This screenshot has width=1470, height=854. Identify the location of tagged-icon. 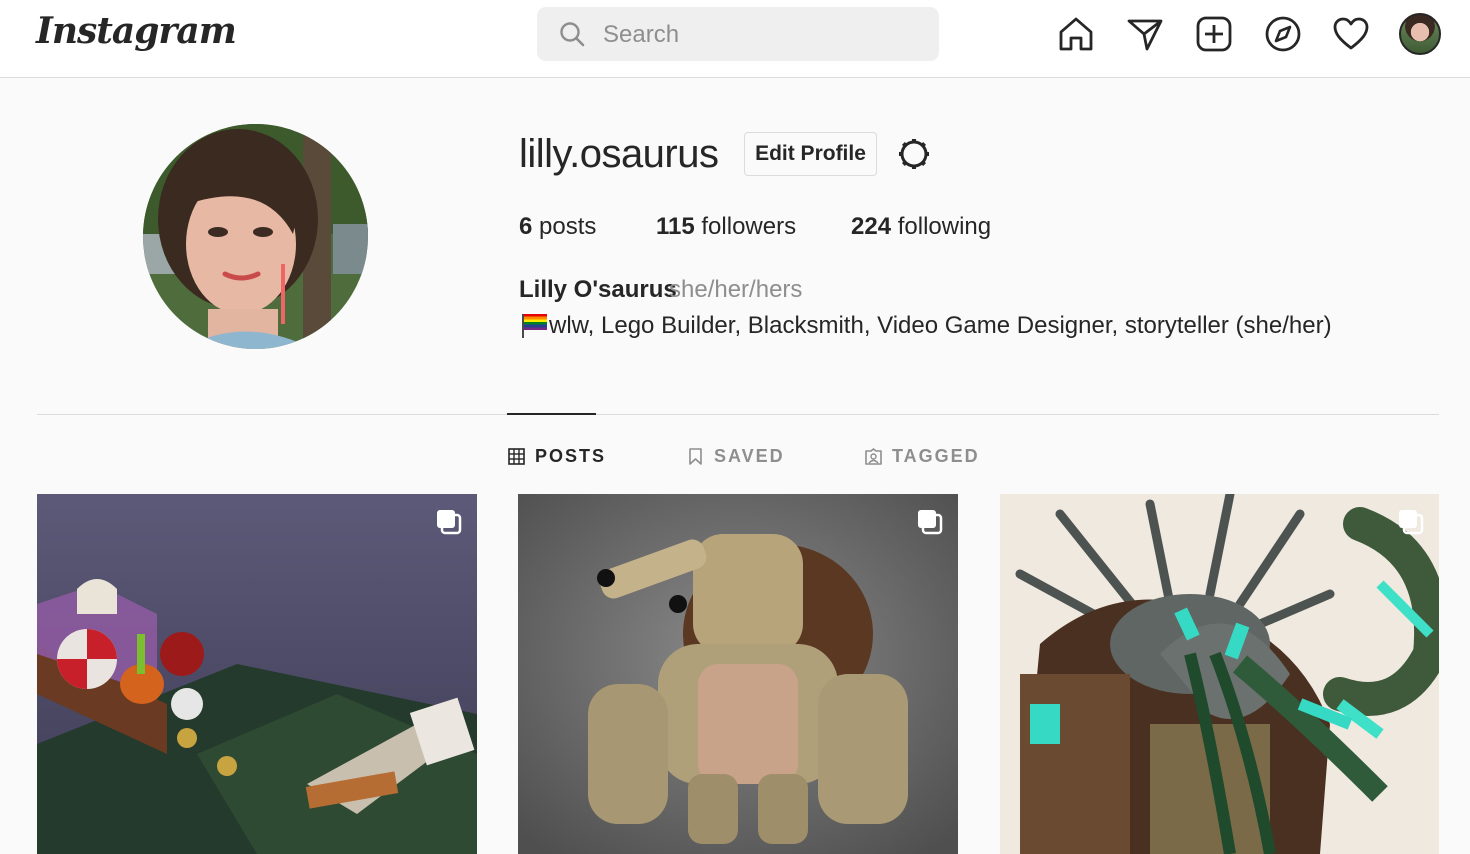
(873, 456).